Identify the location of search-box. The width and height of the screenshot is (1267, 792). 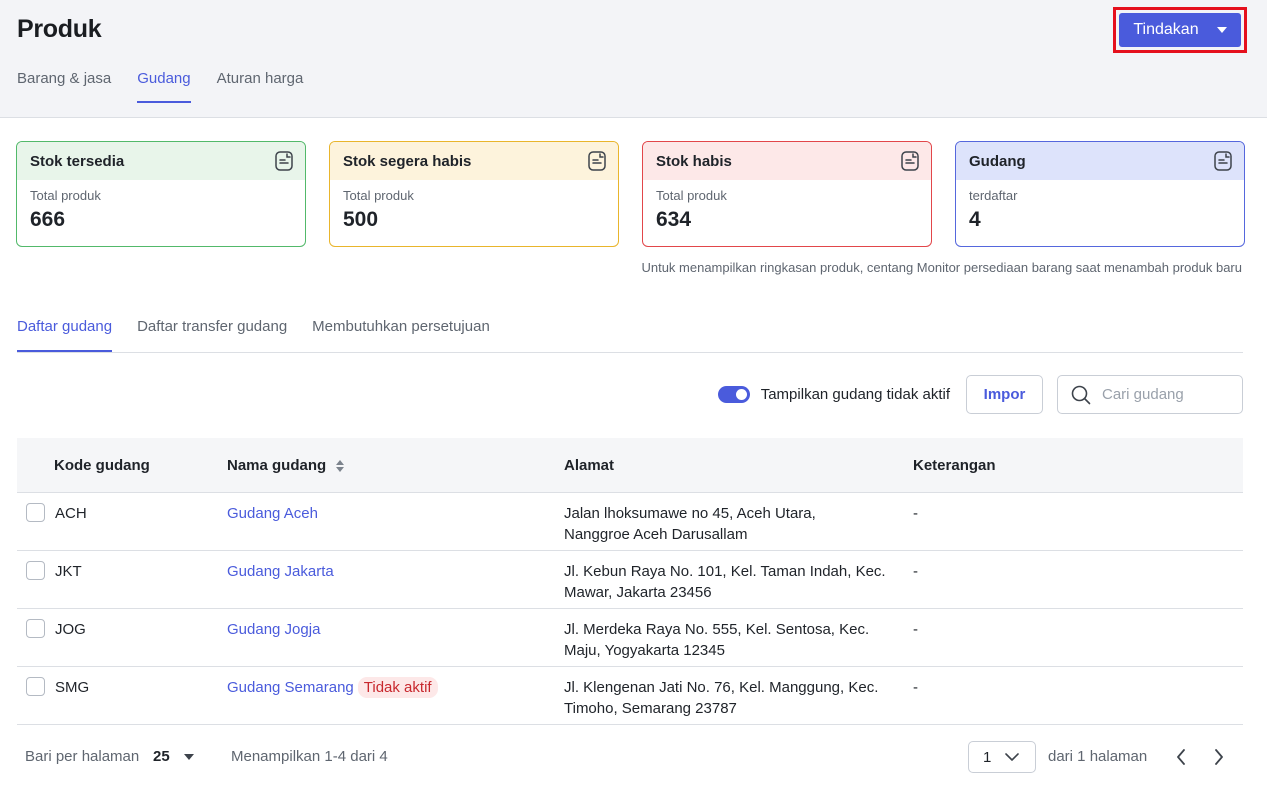
(1150, 394).